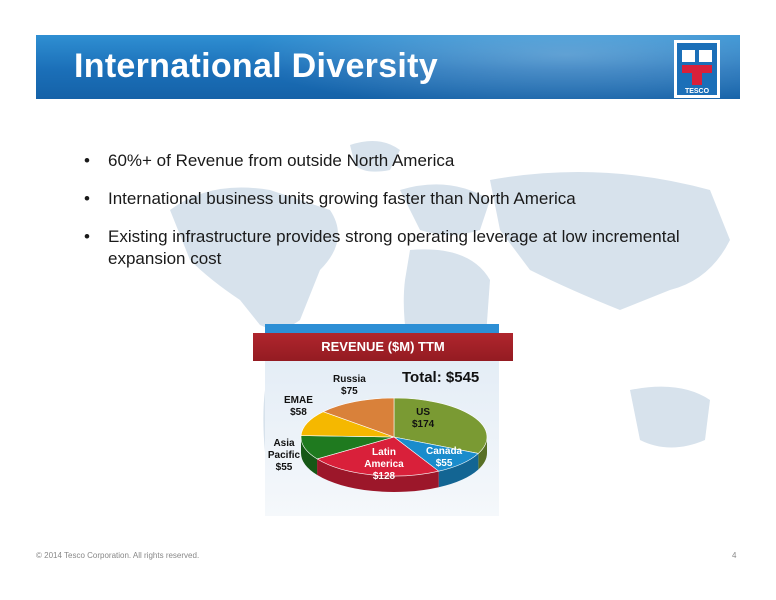  What do you see at coordinates (423, 412) in the screenshot?
I see `slice-label-name: US` at bounding box center [423, 412].